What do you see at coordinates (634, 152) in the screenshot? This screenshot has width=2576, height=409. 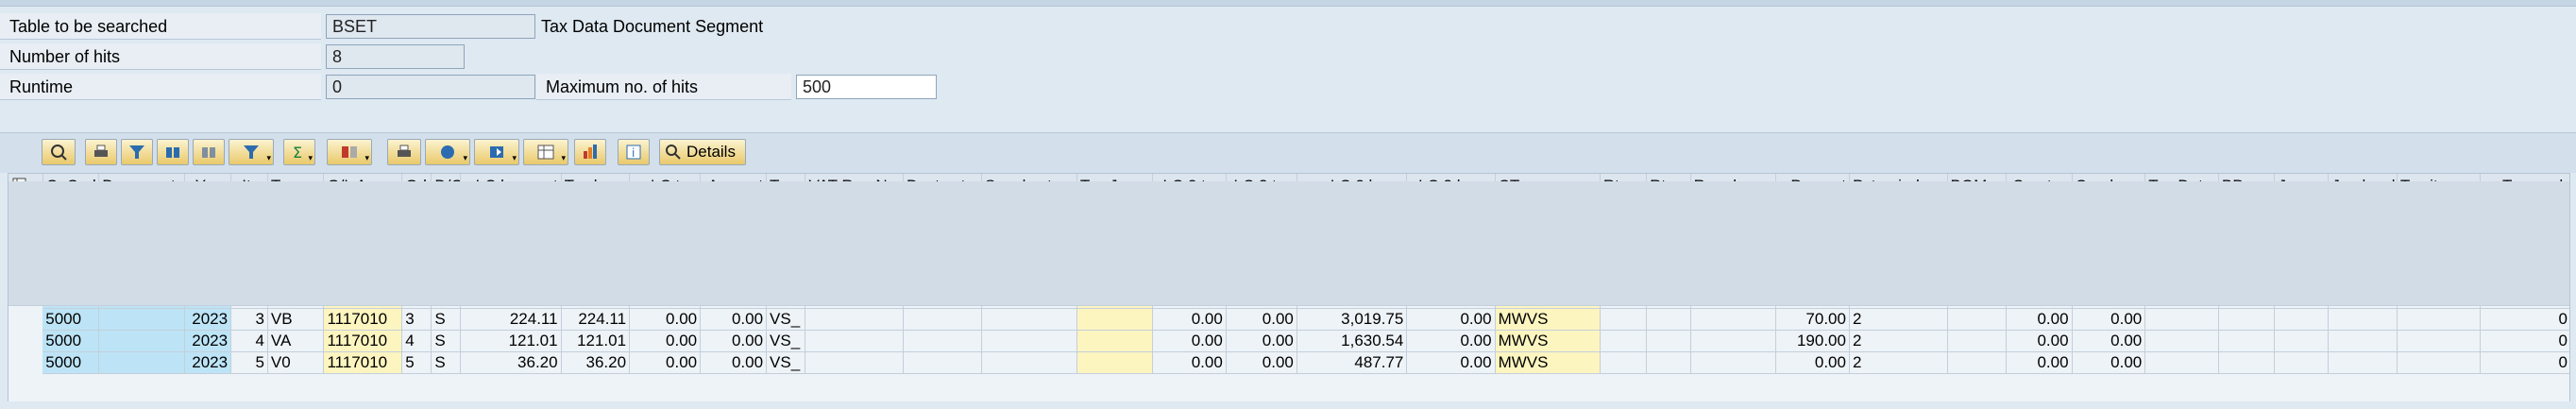 I see `info-button: i` at bounding box center [634, 152].